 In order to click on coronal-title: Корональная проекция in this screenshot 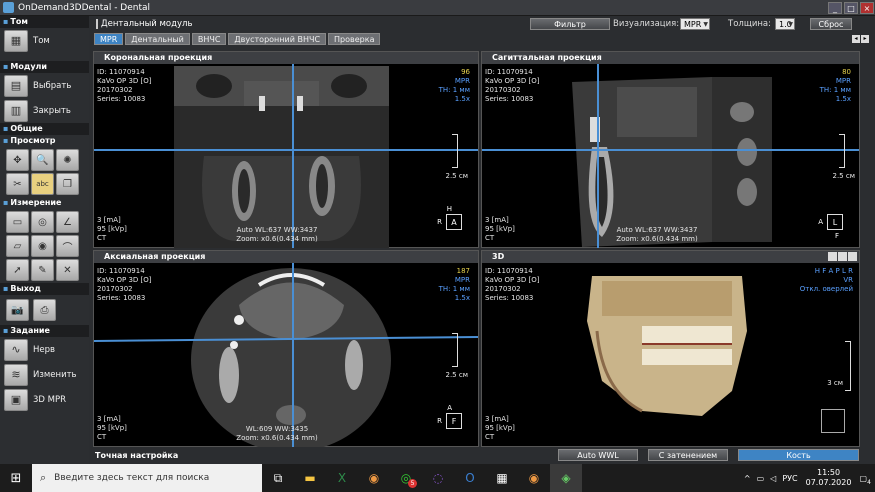, I will do `click(286, 58)`.